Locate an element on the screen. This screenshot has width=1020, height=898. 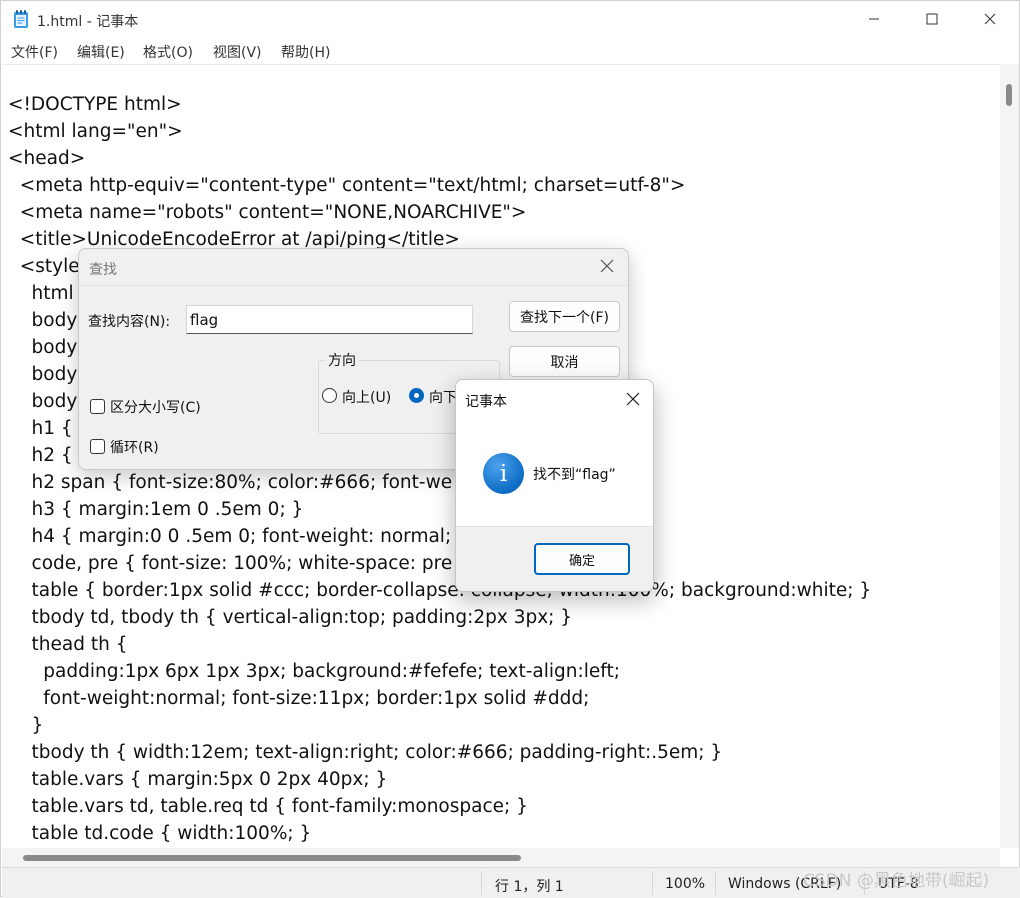
match-case-checkbox is located at coordinates (97, 406).